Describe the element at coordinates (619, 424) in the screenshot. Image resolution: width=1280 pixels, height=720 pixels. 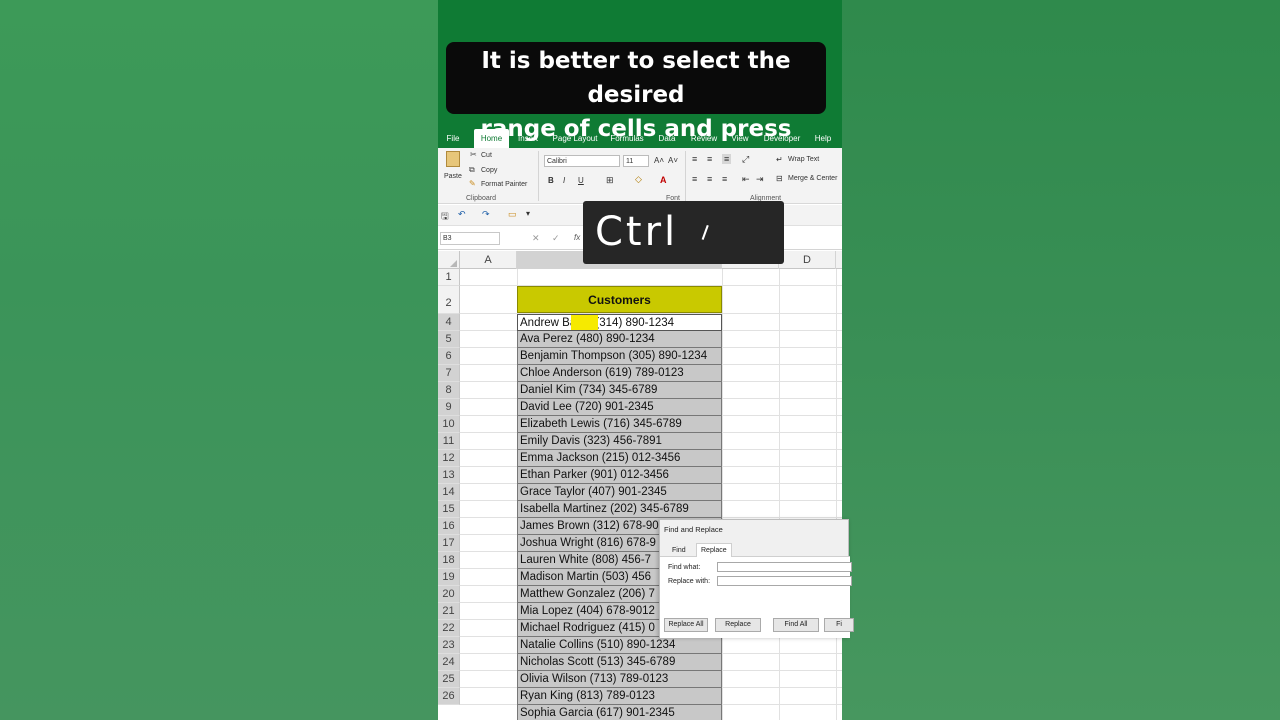
I see `customer-cell: Elizabeth Lewis (716) 345-6789` at that location.